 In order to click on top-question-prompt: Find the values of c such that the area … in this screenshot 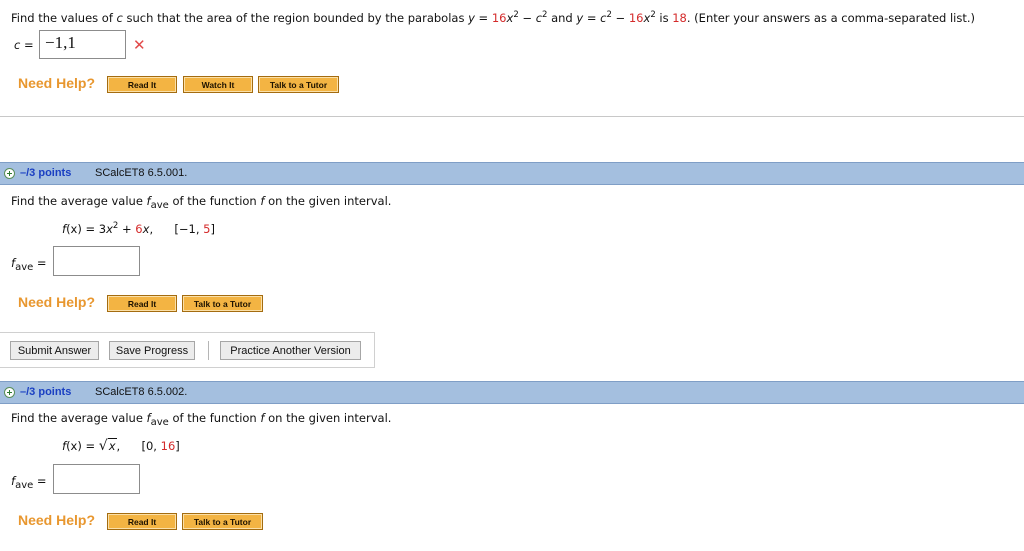, I will do `click(493, 17)`.